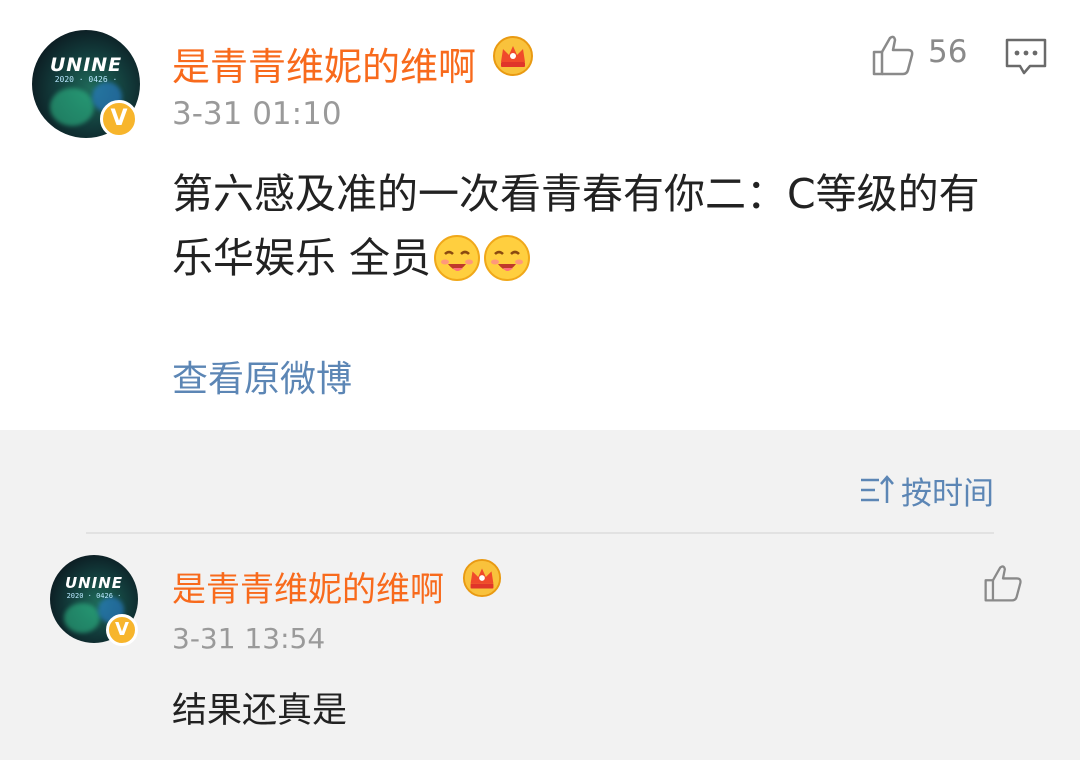 This screenshot has width=1080, height=760. I want to click on sort-time-icon, so click(877, 489).